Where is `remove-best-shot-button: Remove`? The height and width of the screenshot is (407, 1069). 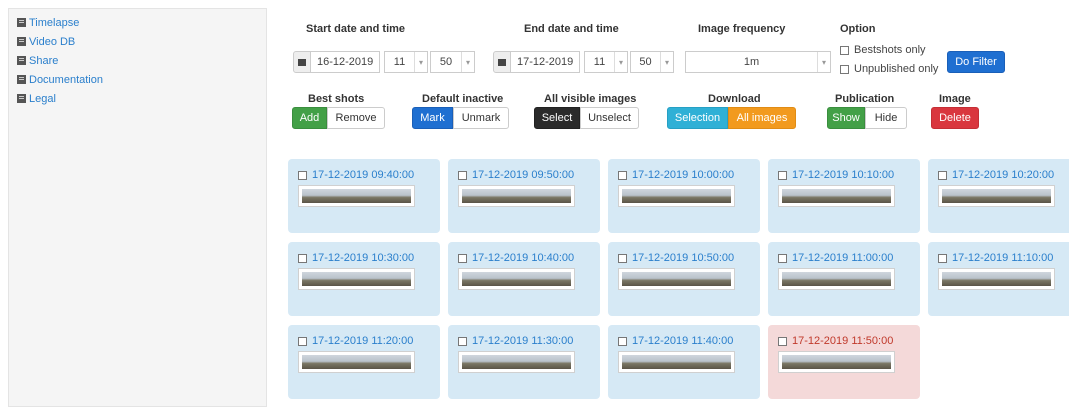 remove-best-shot-button: Remove is located at coordinates (356, 118).